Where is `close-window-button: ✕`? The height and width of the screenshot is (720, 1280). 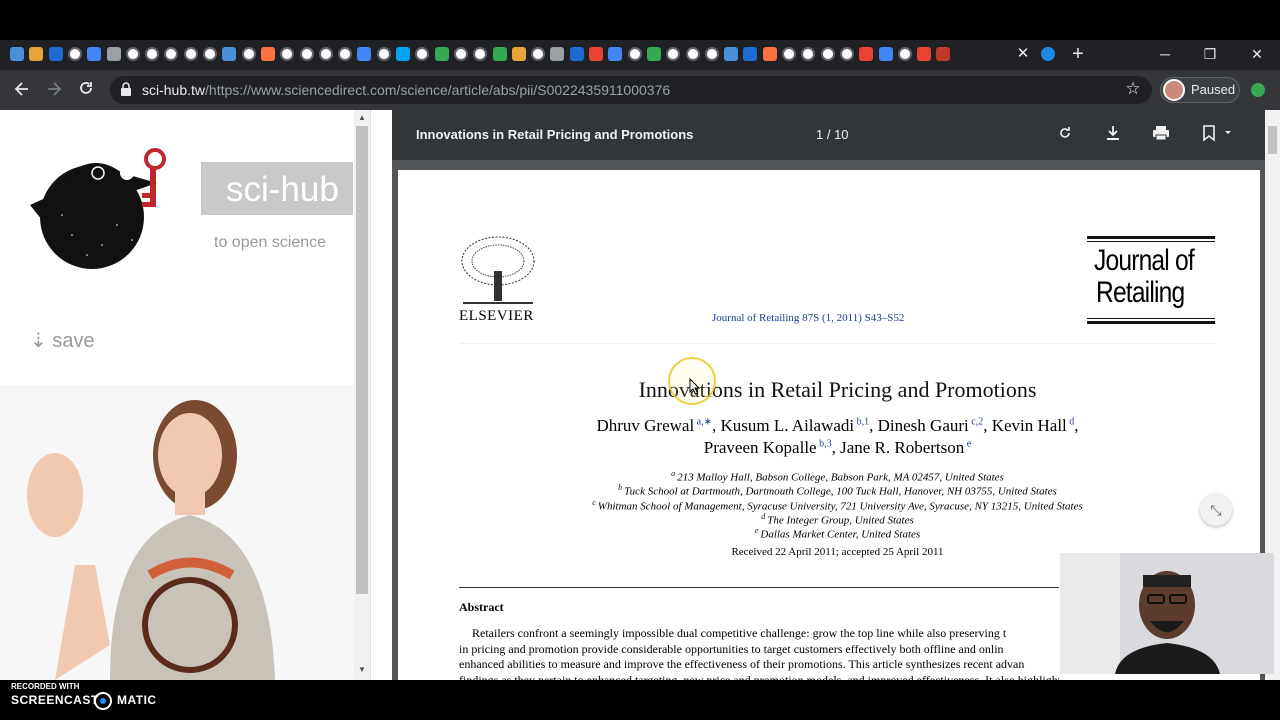 close-window-button: ✕ is located at coordinates (1257, 54).